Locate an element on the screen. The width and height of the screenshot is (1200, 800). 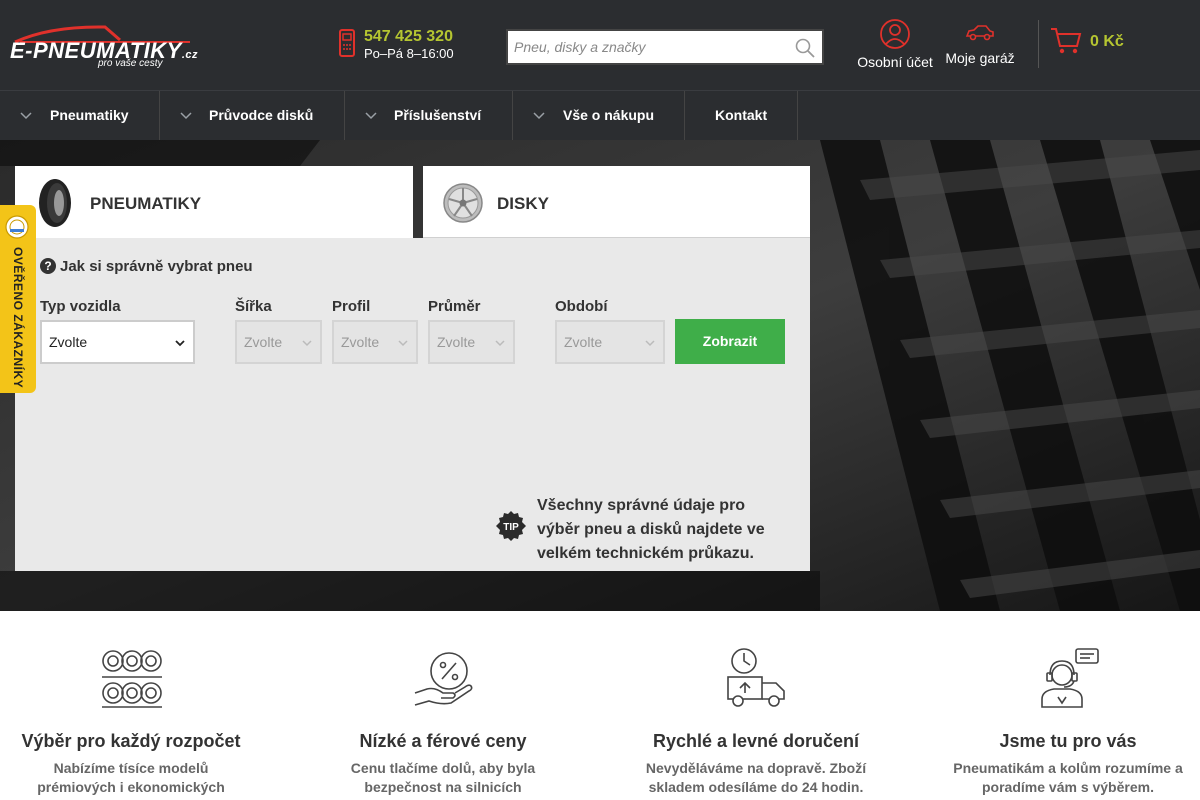
nav-label: Kontakt is located at coordinates (741, 115).